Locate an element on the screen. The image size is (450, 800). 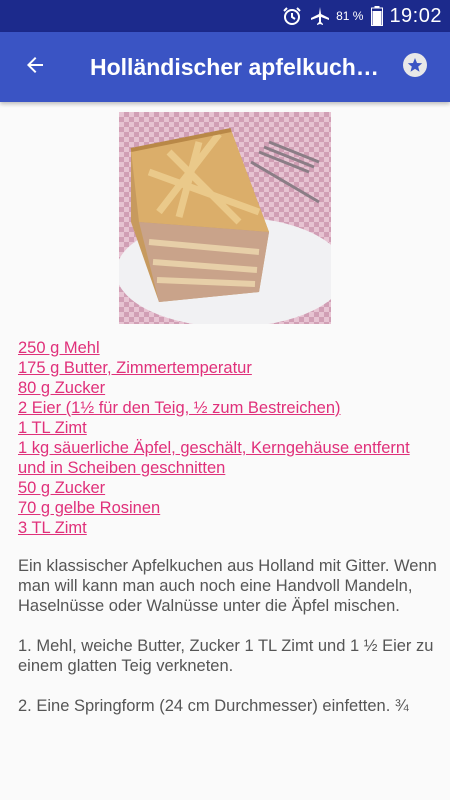
airplane-icon is located at coordinates (320, 16).